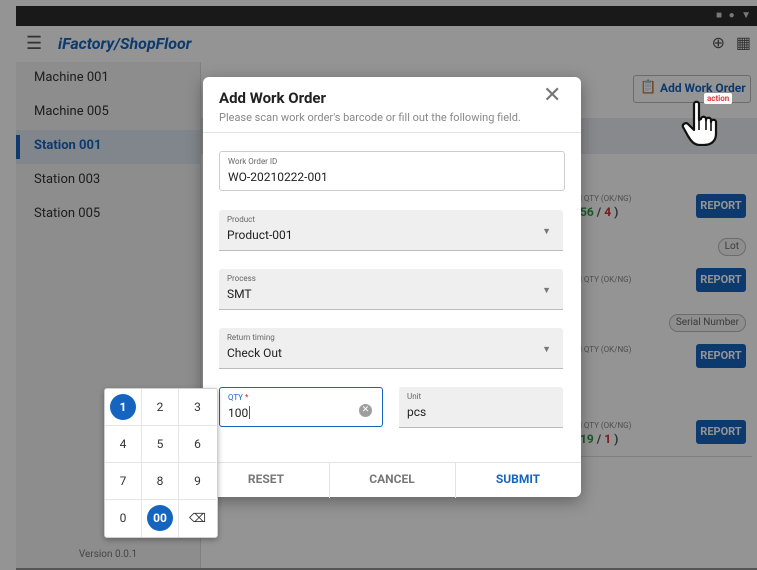  What do you see at coordinates (414, 396) in the screenshot?
I see `field-label: Unit` at bounding box center [414, 396].